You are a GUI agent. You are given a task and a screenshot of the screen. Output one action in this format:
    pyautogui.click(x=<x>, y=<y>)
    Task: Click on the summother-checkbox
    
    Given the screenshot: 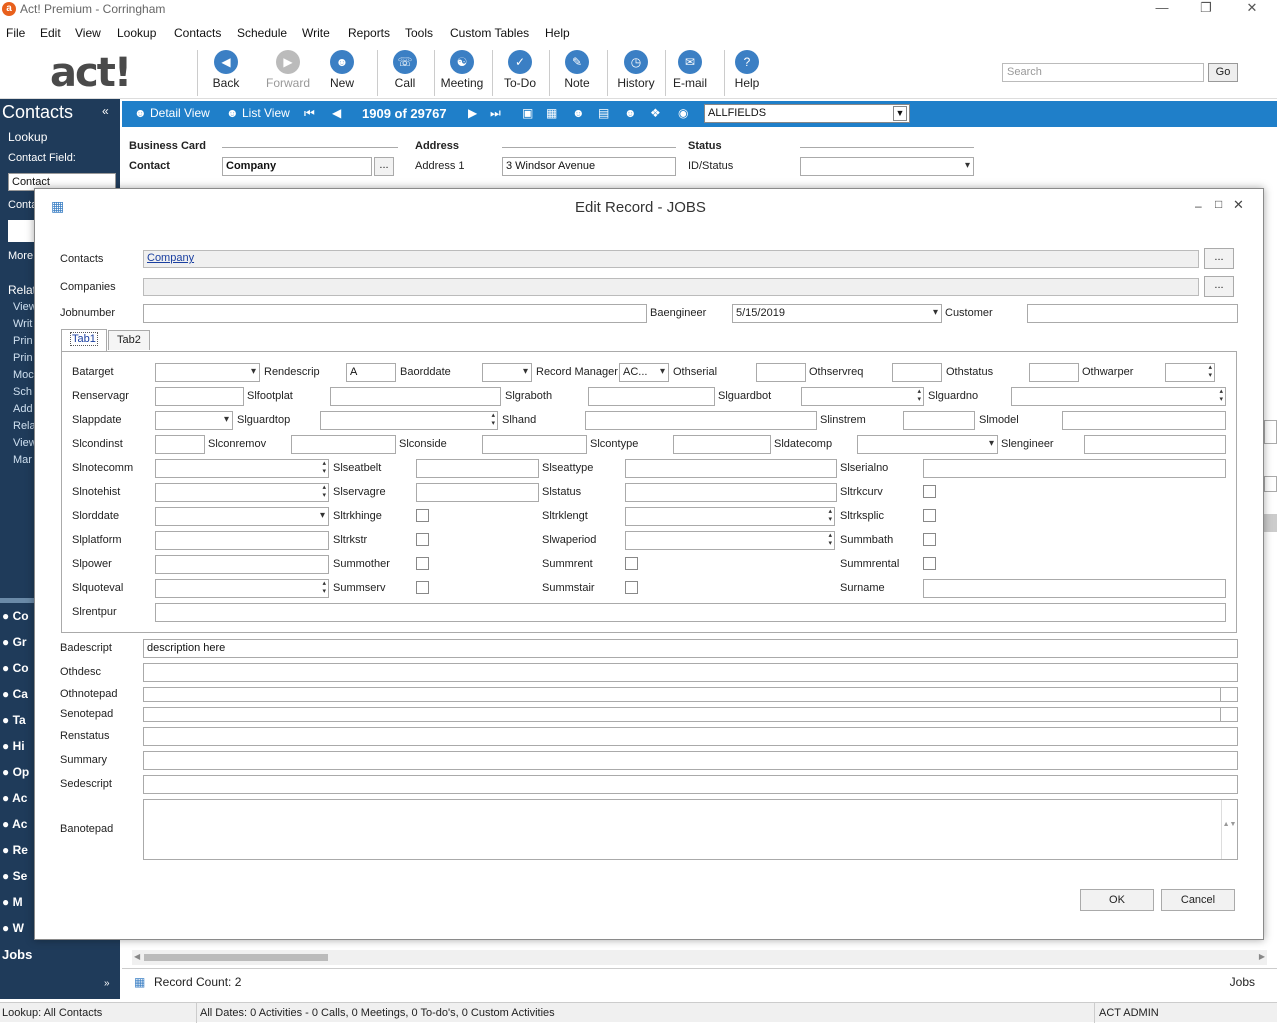 What is the action you would take?
    pyautogui.click(x=422, y=563)
    